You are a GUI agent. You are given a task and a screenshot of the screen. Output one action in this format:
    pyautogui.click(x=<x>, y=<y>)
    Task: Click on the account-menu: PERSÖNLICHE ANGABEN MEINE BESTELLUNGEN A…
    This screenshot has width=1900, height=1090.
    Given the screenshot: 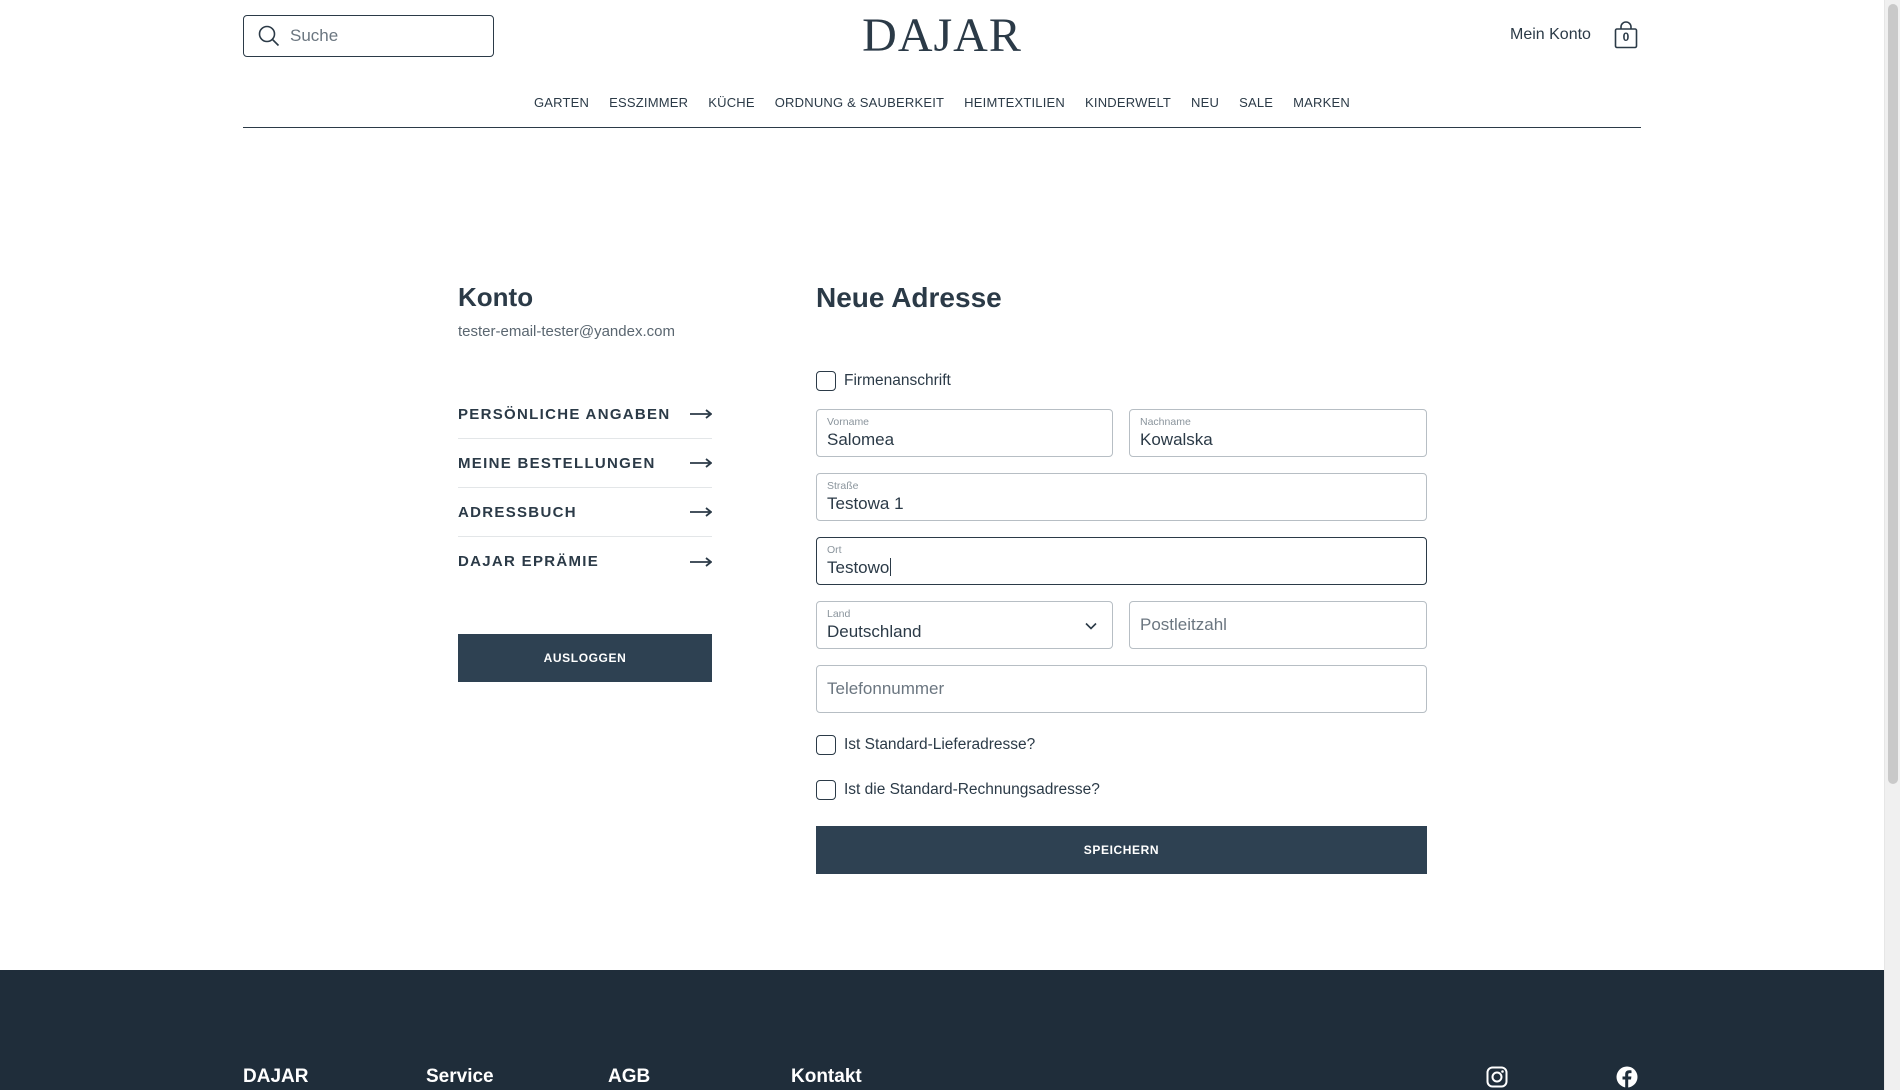 What is the action you would take?
    pyautogui.click(x=585, y=488)
    